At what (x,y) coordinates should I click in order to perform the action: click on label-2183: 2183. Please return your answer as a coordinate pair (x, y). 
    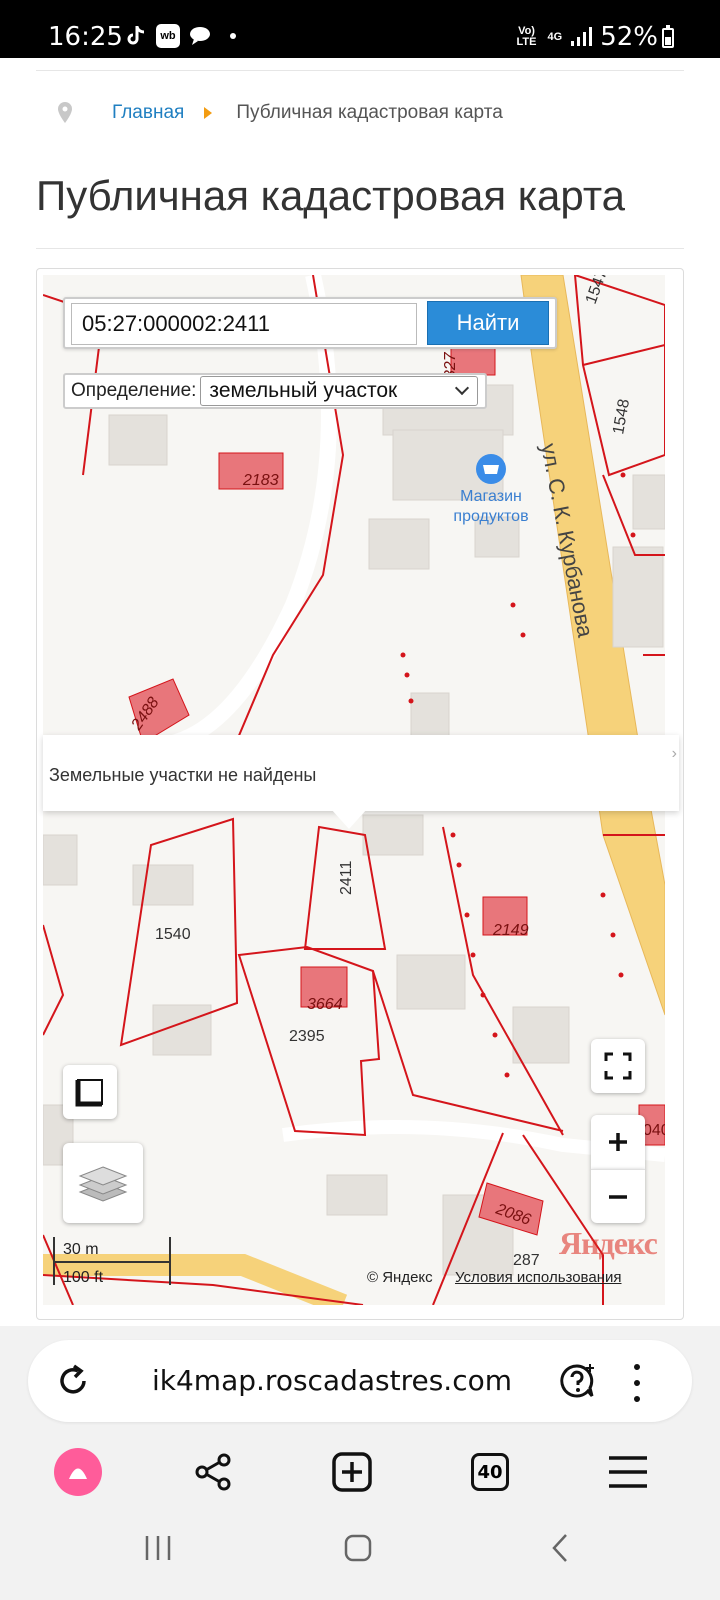
    Looking at the image, I should click on (260, 480).